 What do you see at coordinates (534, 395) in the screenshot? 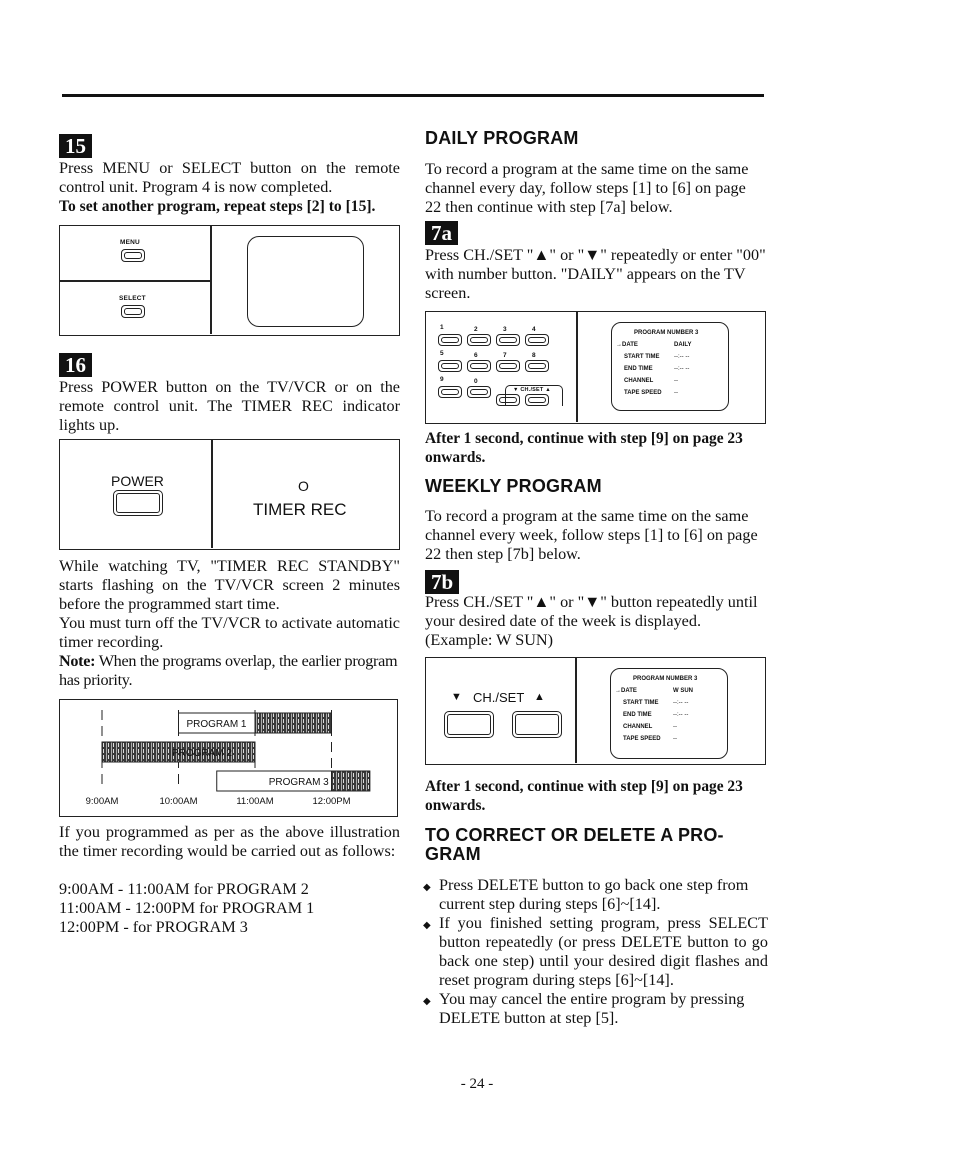
I see `chset-bracket` at bounding box center [534, 395].